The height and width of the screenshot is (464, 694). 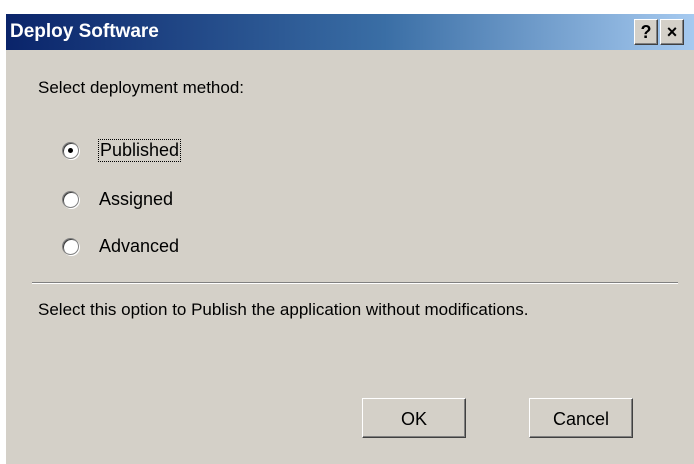 I want to click on radio-published, so click(x=70, y=150).